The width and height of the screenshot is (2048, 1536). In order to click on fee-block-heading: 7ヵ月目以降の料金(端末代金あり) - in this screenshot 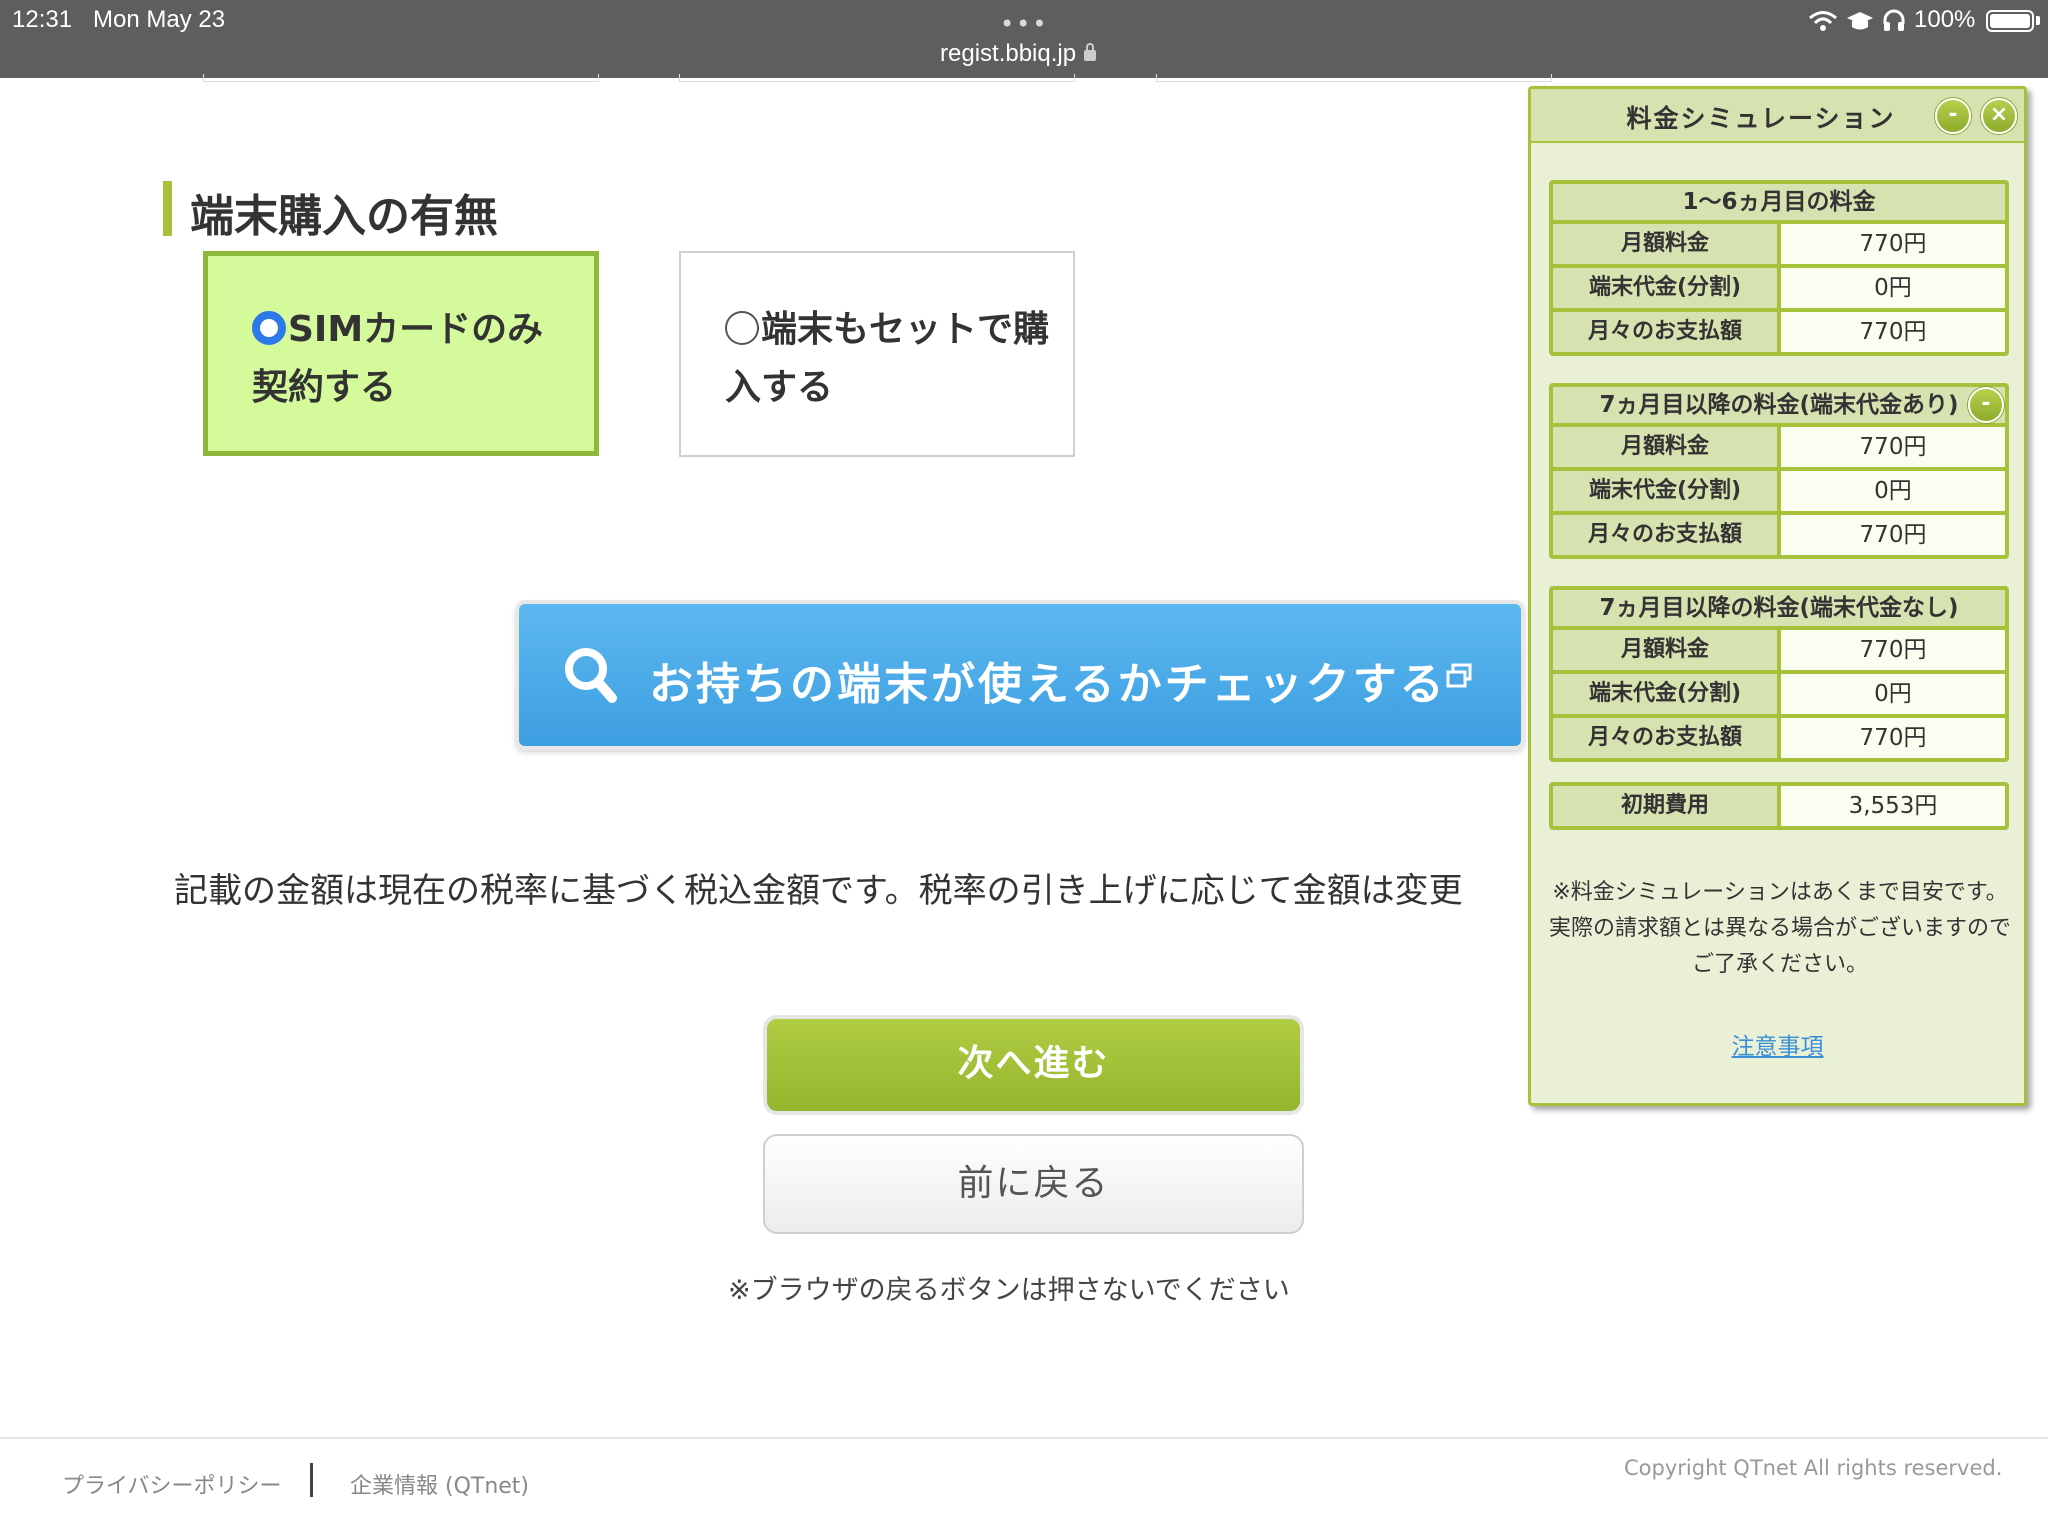, I will do `click(1779, 405)`.